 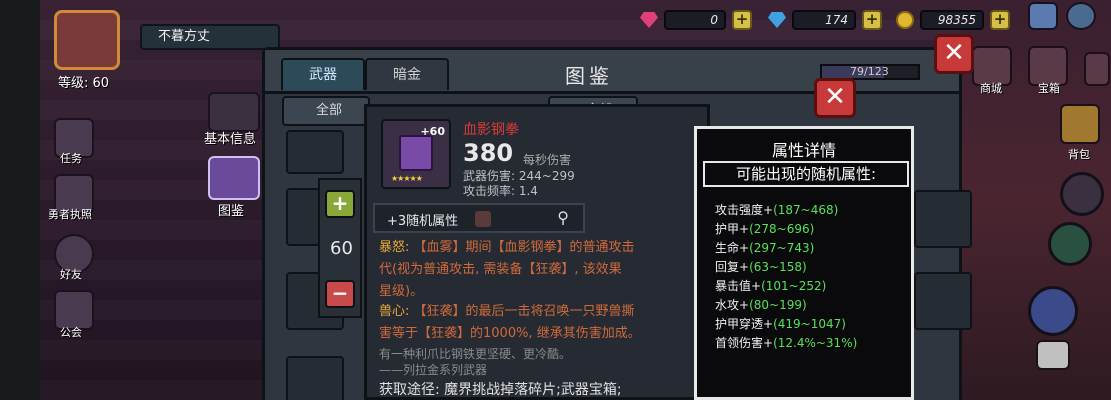 I want to click on attribute-row: 水攻+(80~199), so click(x=761, y=304).